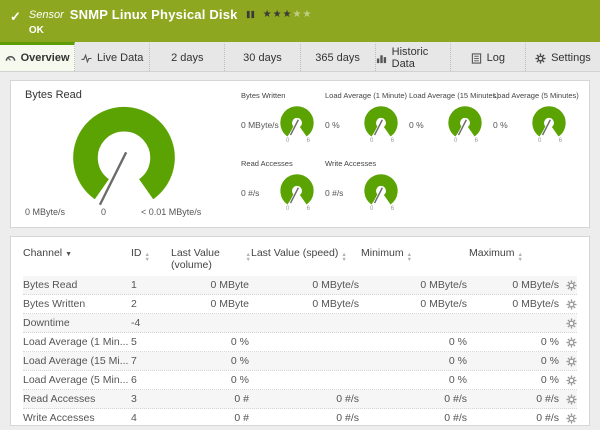  What do you see at coordinates (153, 14) in the screenshot?
I see `sensor-title: SNMP Linux Physical Disk` at bounding box center [153, 14].